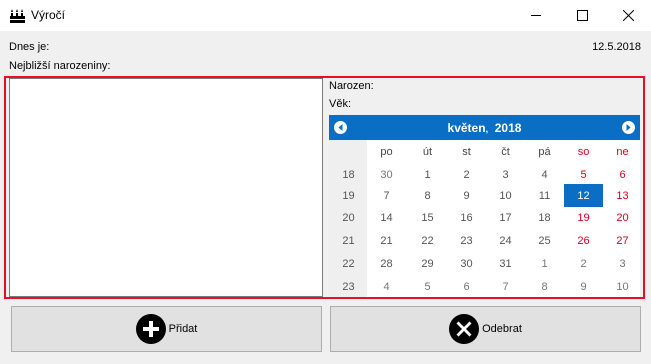 The width and height of the screenshot is (651, 364). I want to click on calendar-day: 21, so click(386, 240).